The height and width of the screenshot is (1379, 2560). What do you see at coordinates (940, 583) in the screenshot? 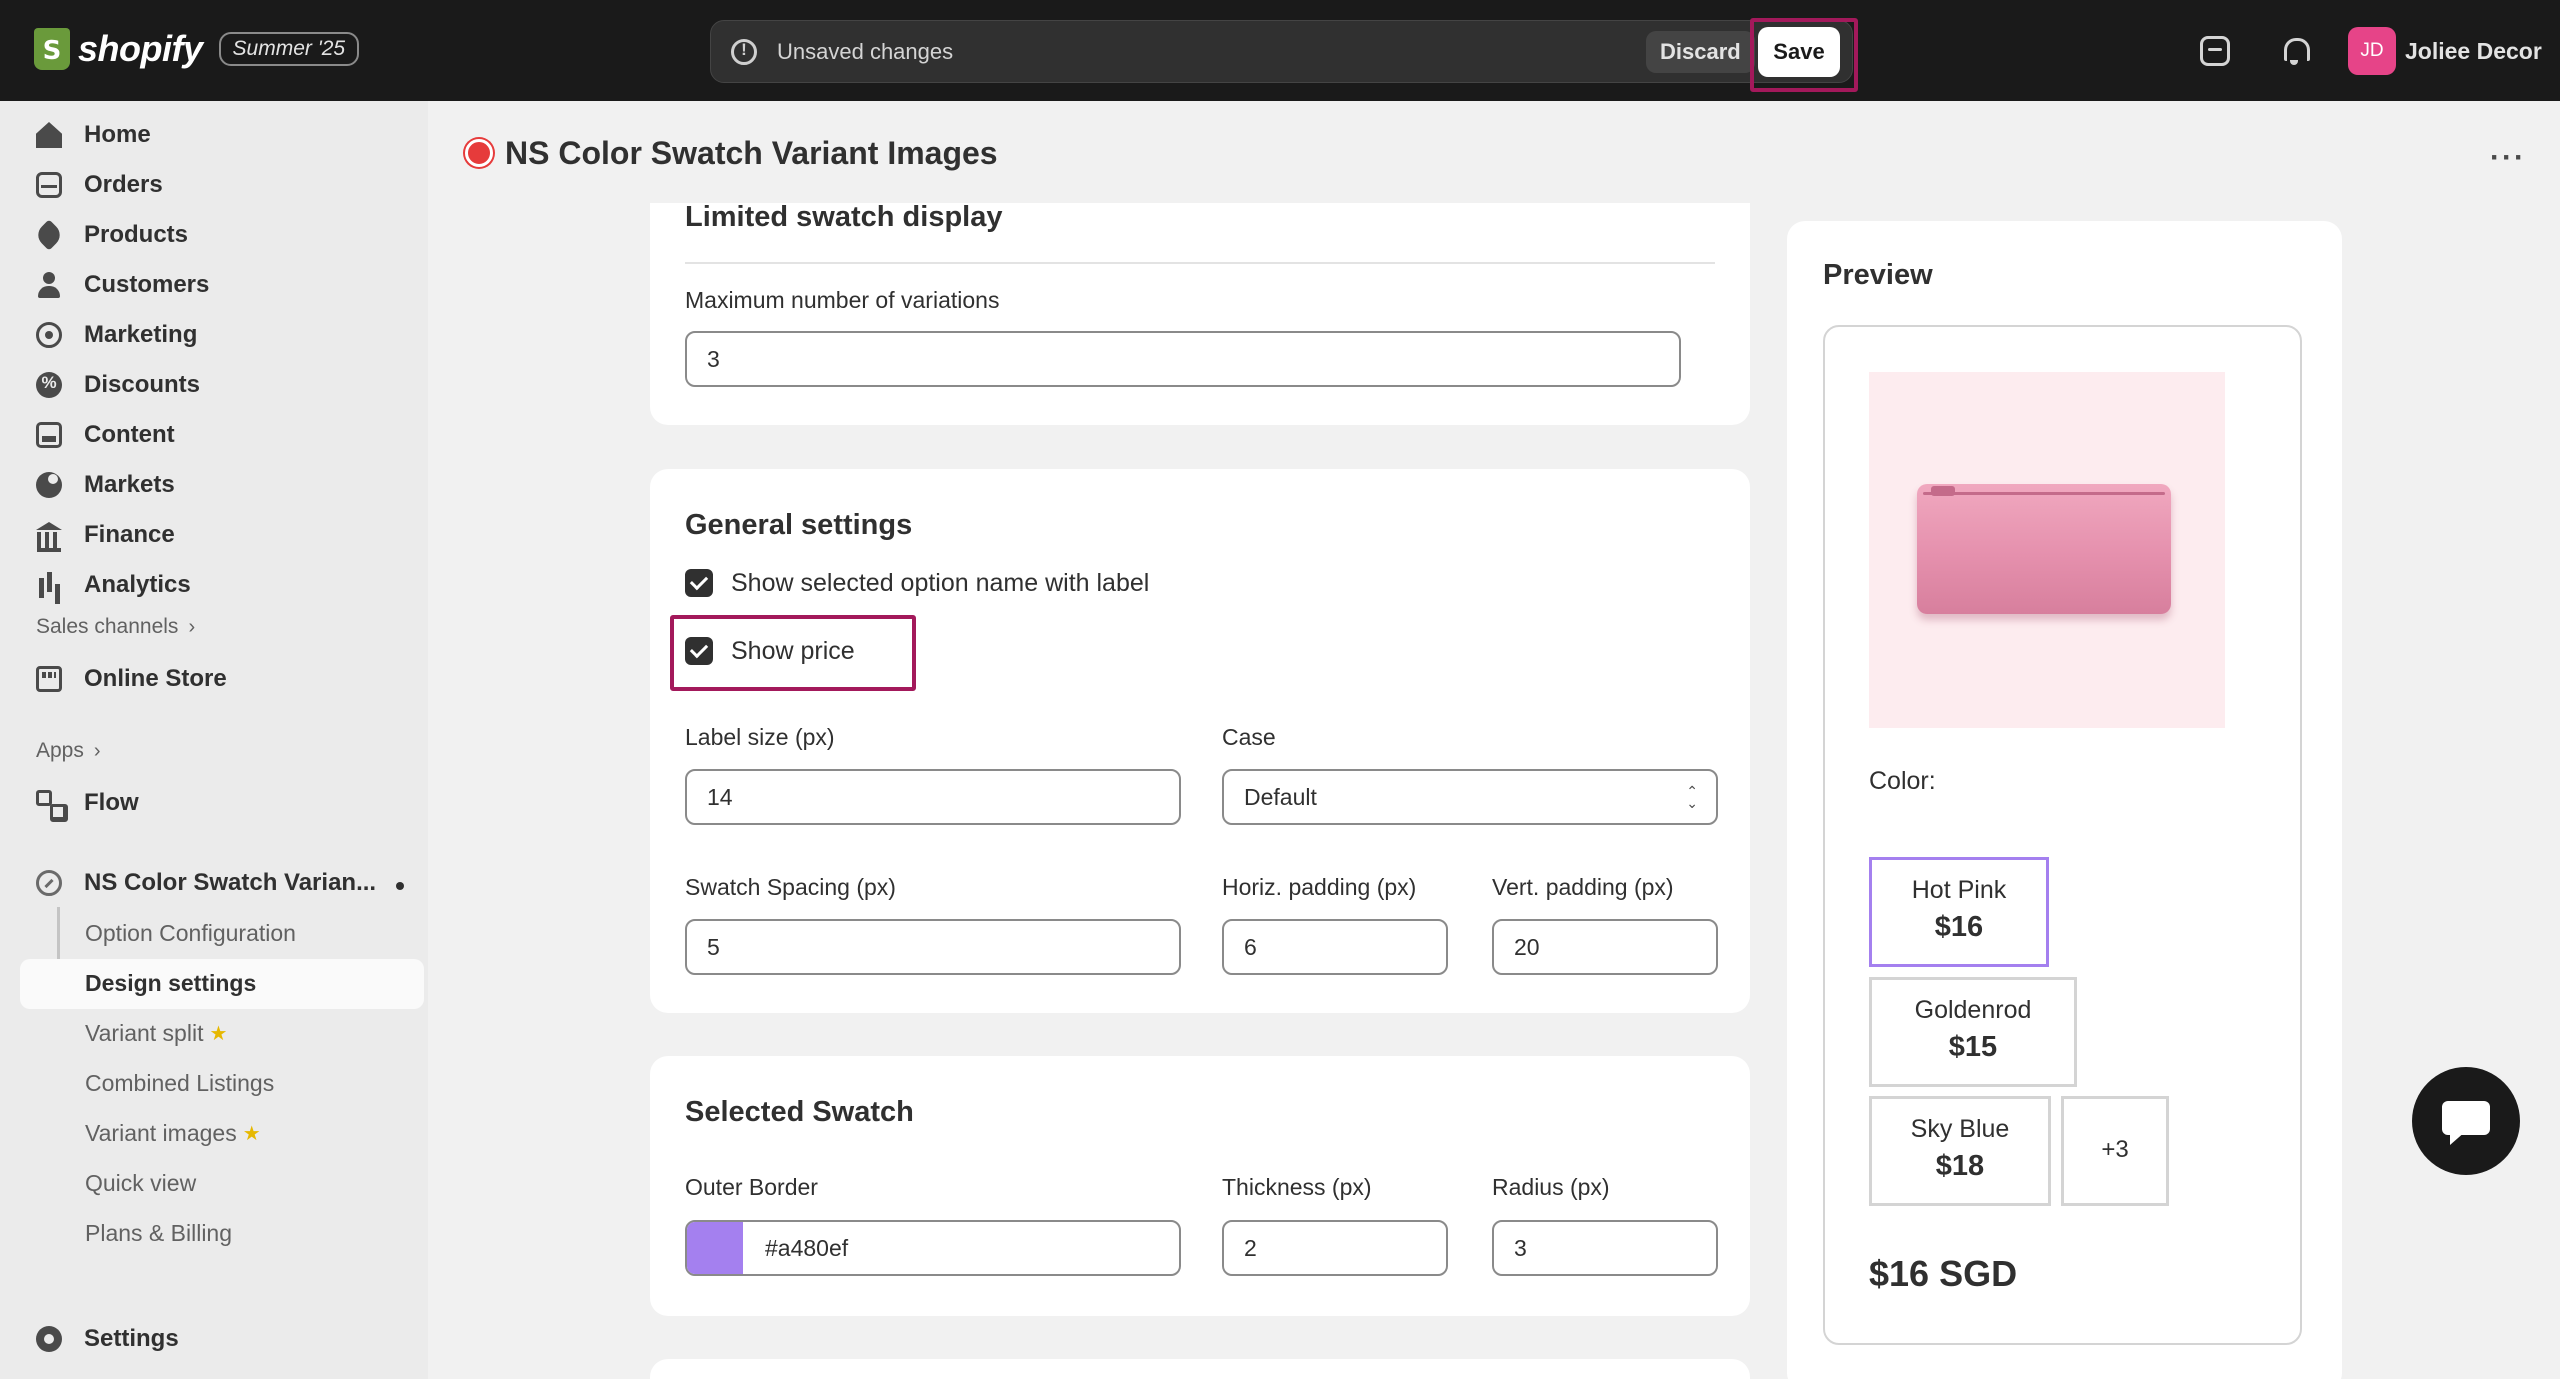
I see `checkbox-label: Show selected option name with label` at bounding box center [940, 583].